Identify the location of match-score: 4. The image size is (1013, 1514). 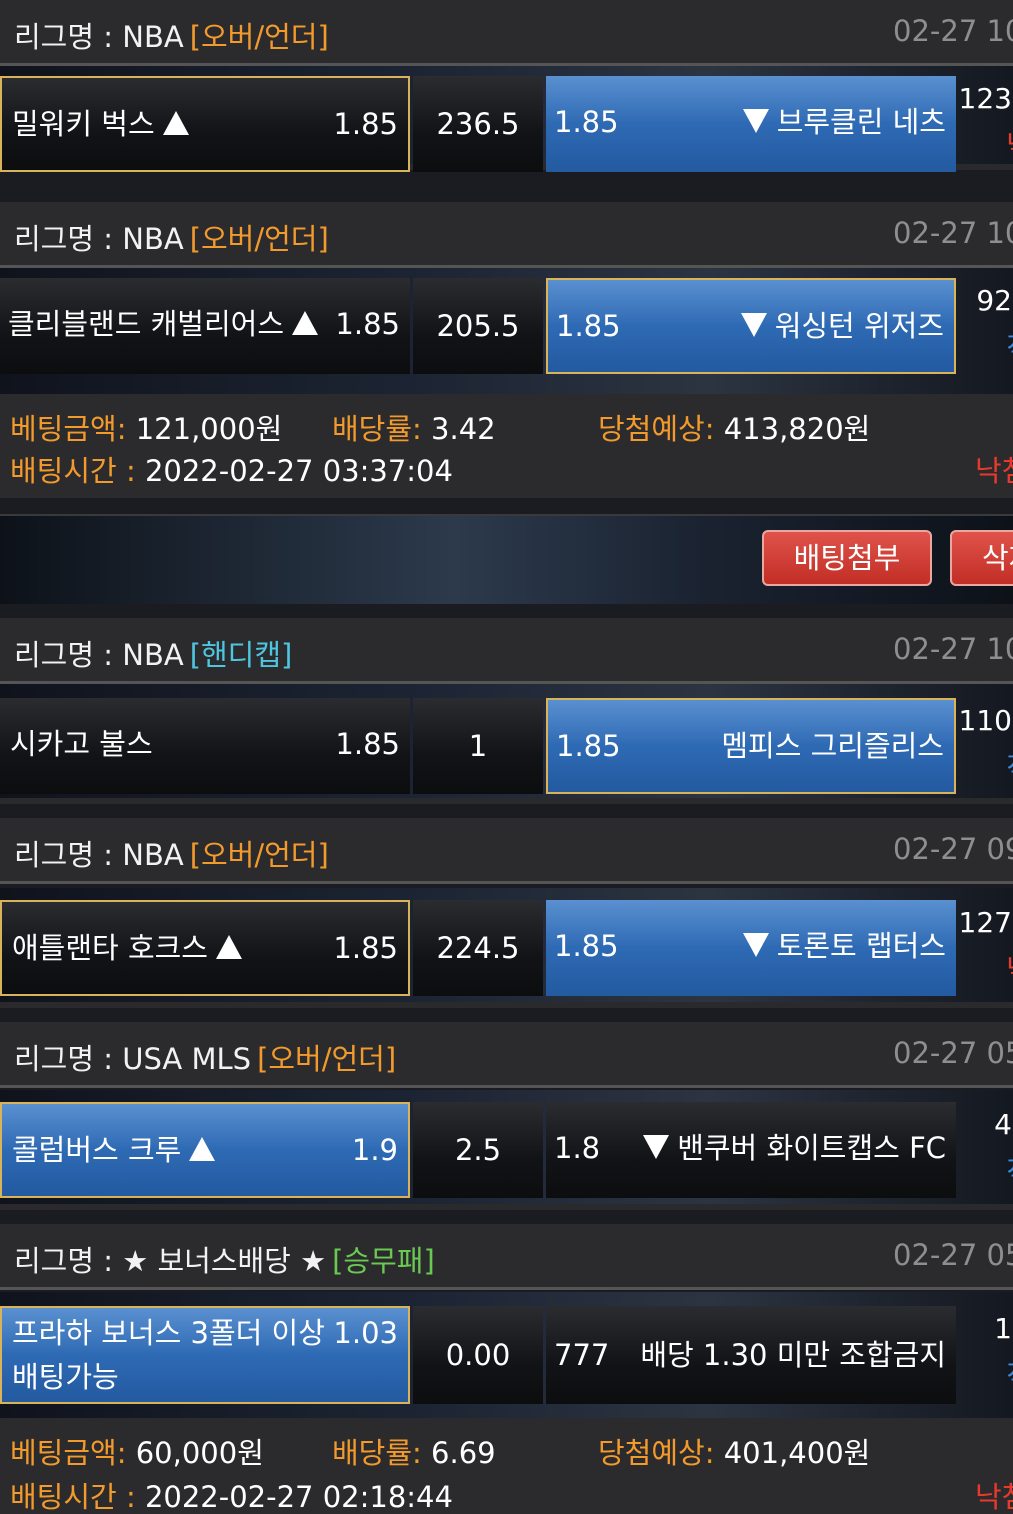
(1003, 1124).